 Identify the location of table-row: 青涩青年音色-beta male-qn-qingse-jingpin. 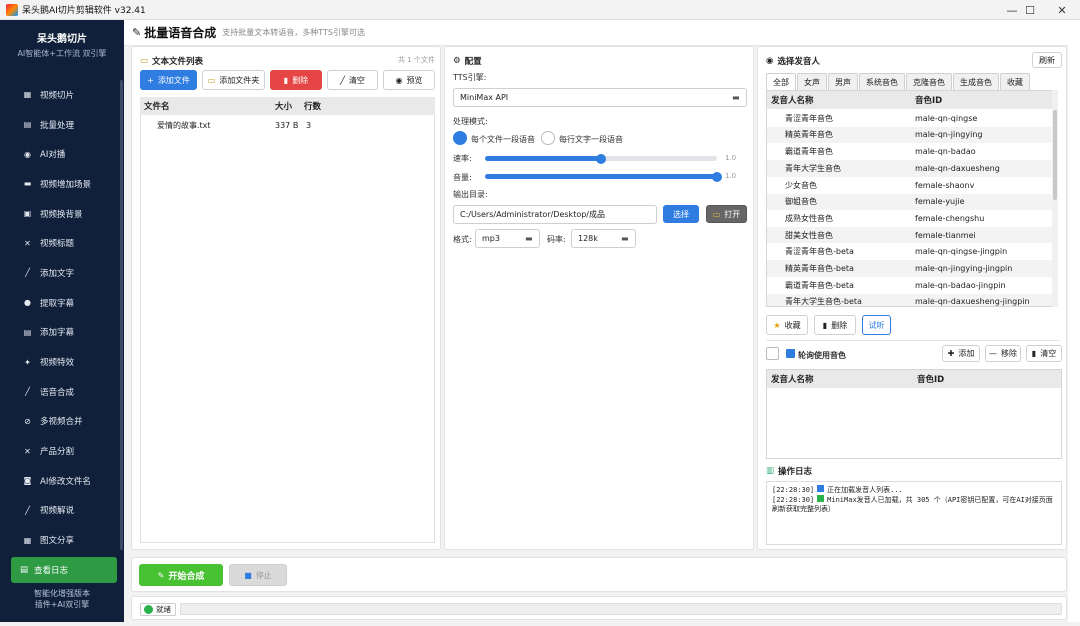
(912, 252).